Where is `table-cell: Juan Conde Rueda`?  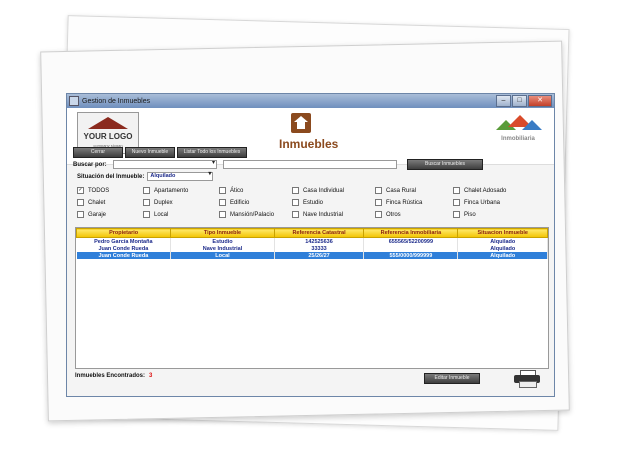 table-cell: Juan Conde Rueda is located at coordinates (124, 248).